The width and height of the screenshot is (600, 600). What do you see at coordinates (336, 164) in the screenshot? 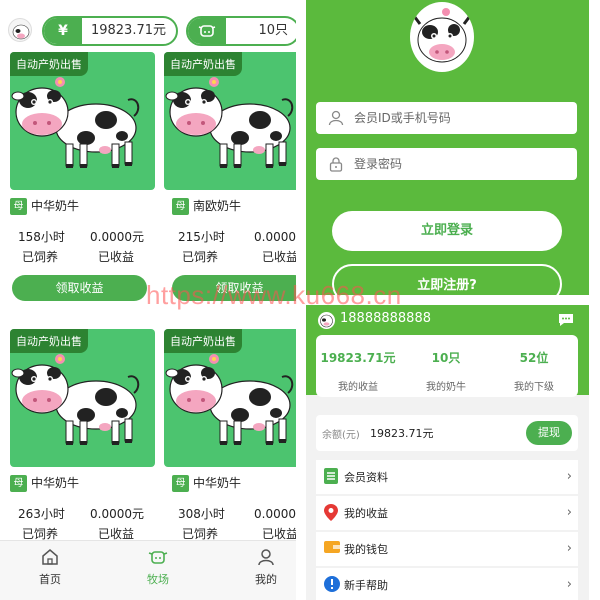
I see `lock-icon` at bounding box center [336, 164].